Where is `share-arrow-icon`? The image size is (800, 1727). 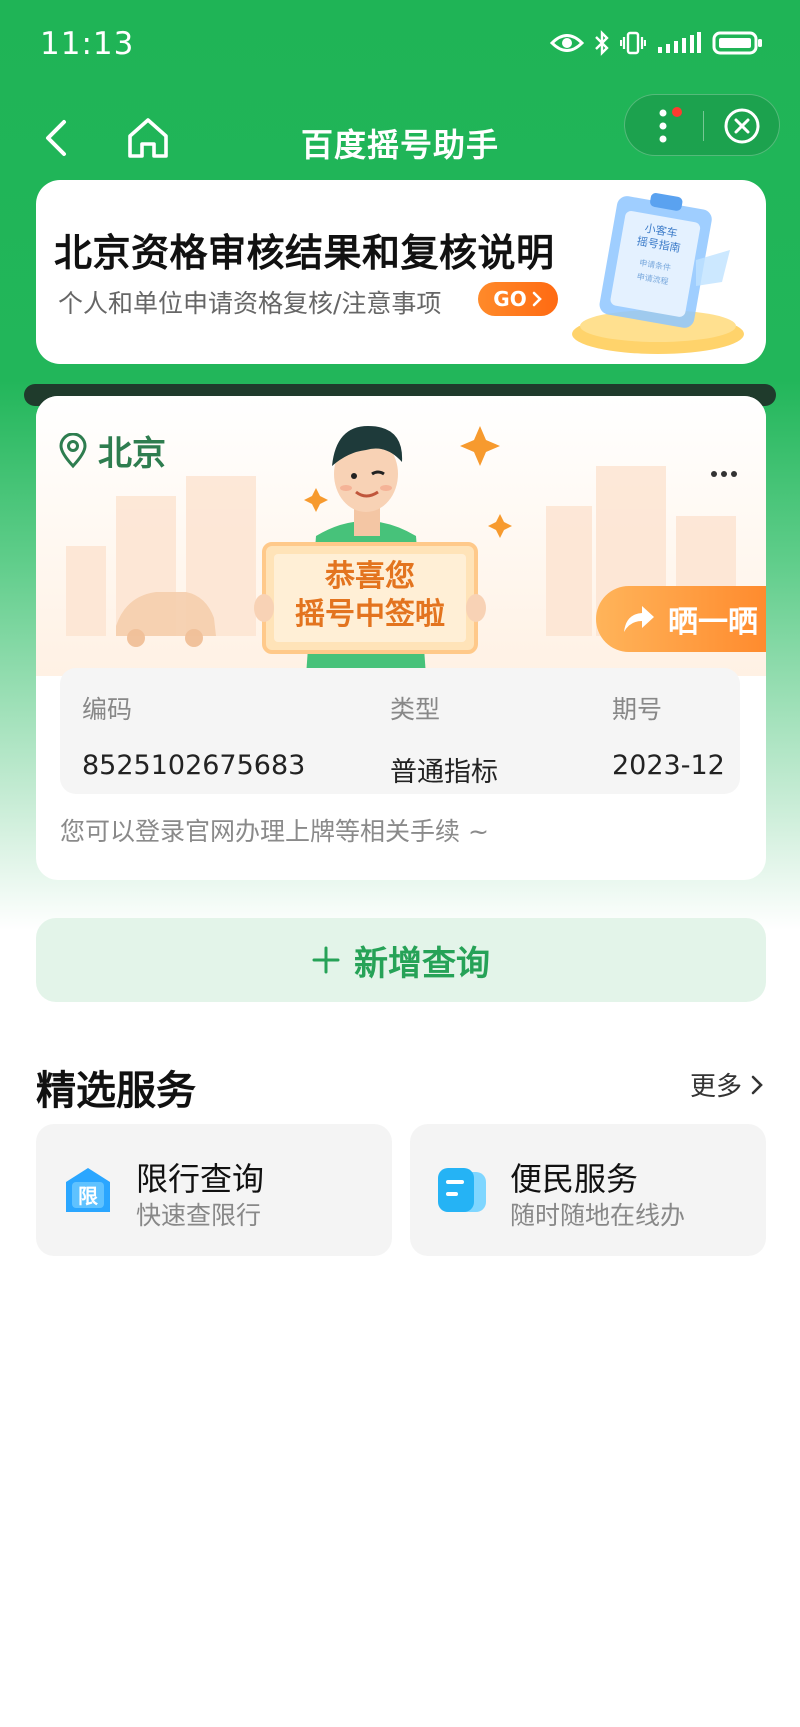
share-arrow-icon is located at coordinates (639, 619).